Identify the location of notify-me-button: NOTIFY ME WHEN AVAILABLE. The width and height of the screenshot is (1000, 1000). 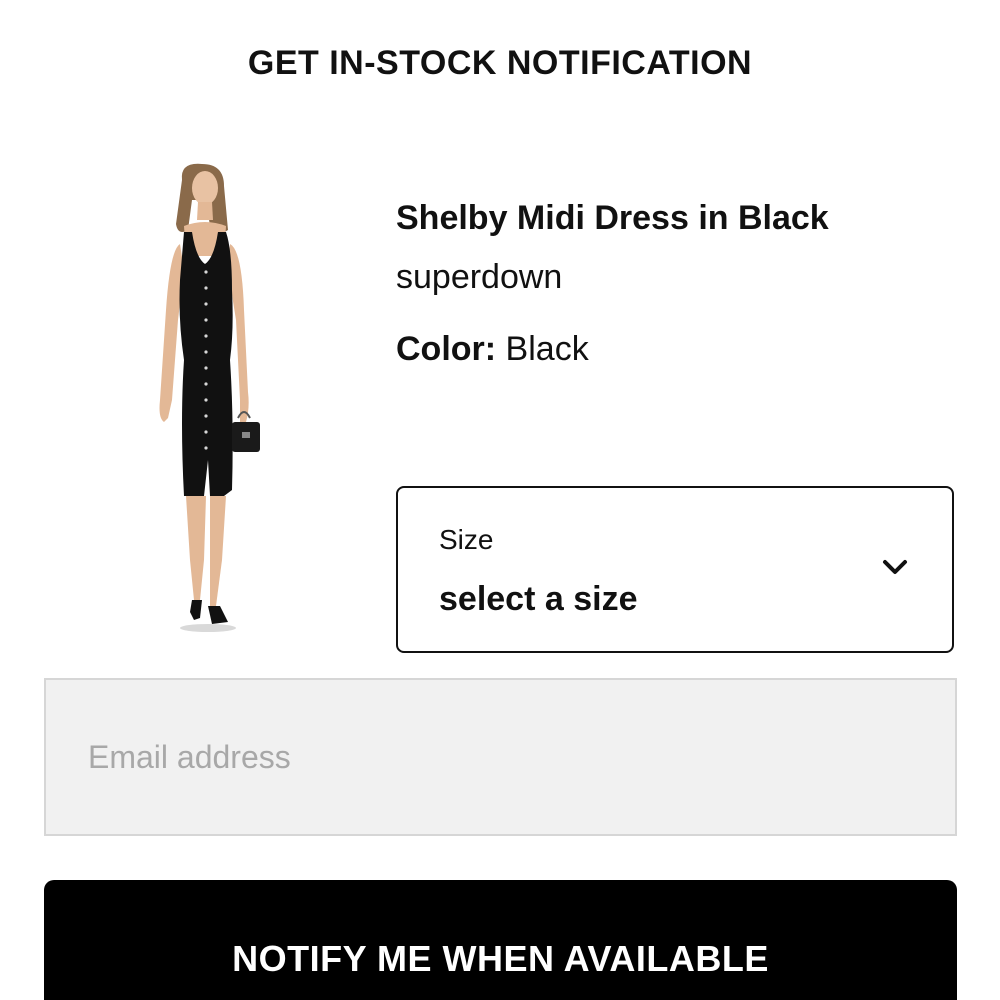
(500, 940).